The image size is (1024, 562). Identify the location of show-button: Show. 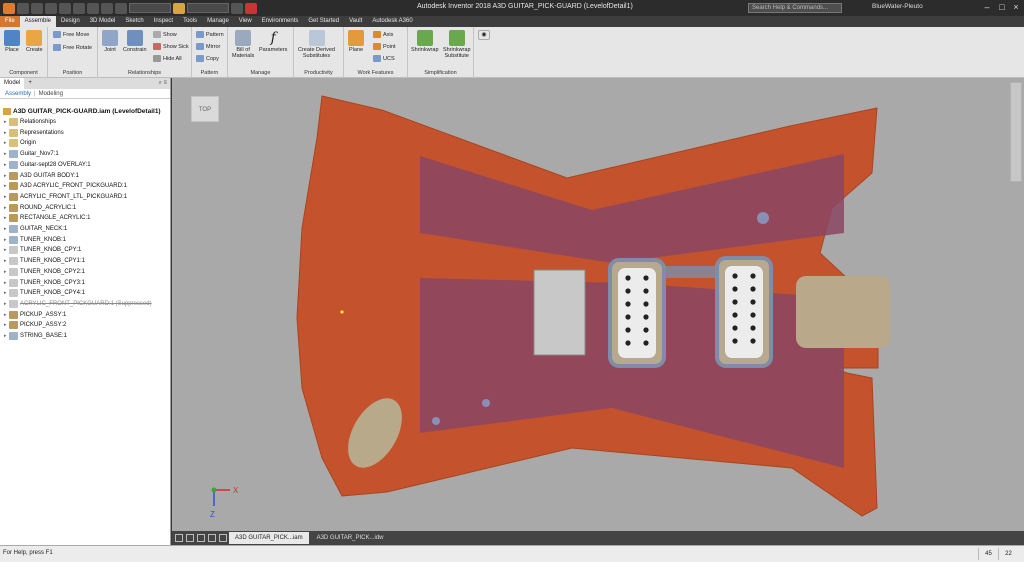
(165, 34).